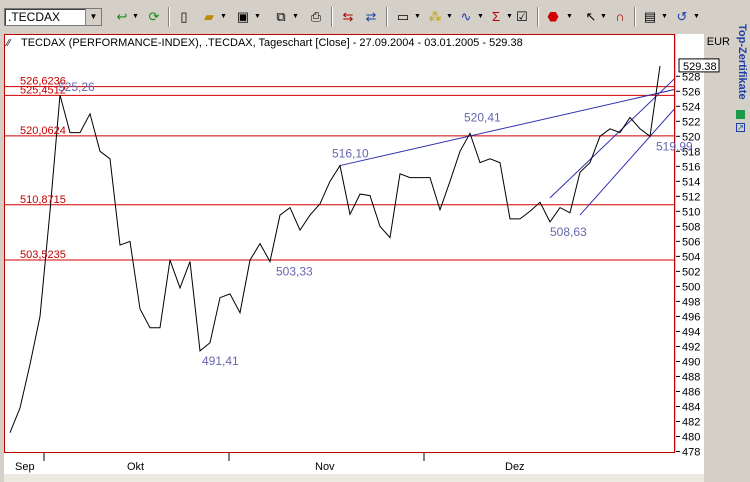  Describe the element at coordinates (43, 255) in the screenshot. I see `level-label: 503,5235` at that location.